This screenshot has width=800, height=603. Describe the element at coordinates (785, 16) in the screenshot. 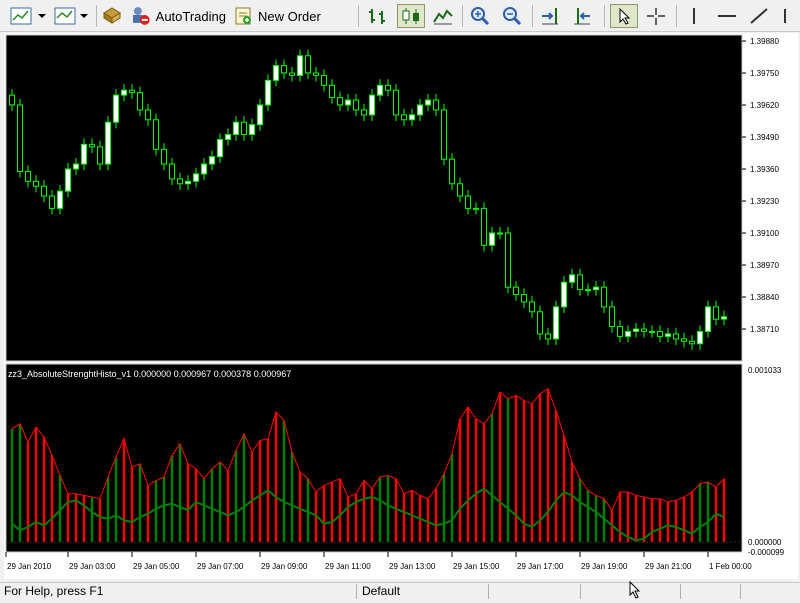

I see `tool-overflow-icon` at that location.